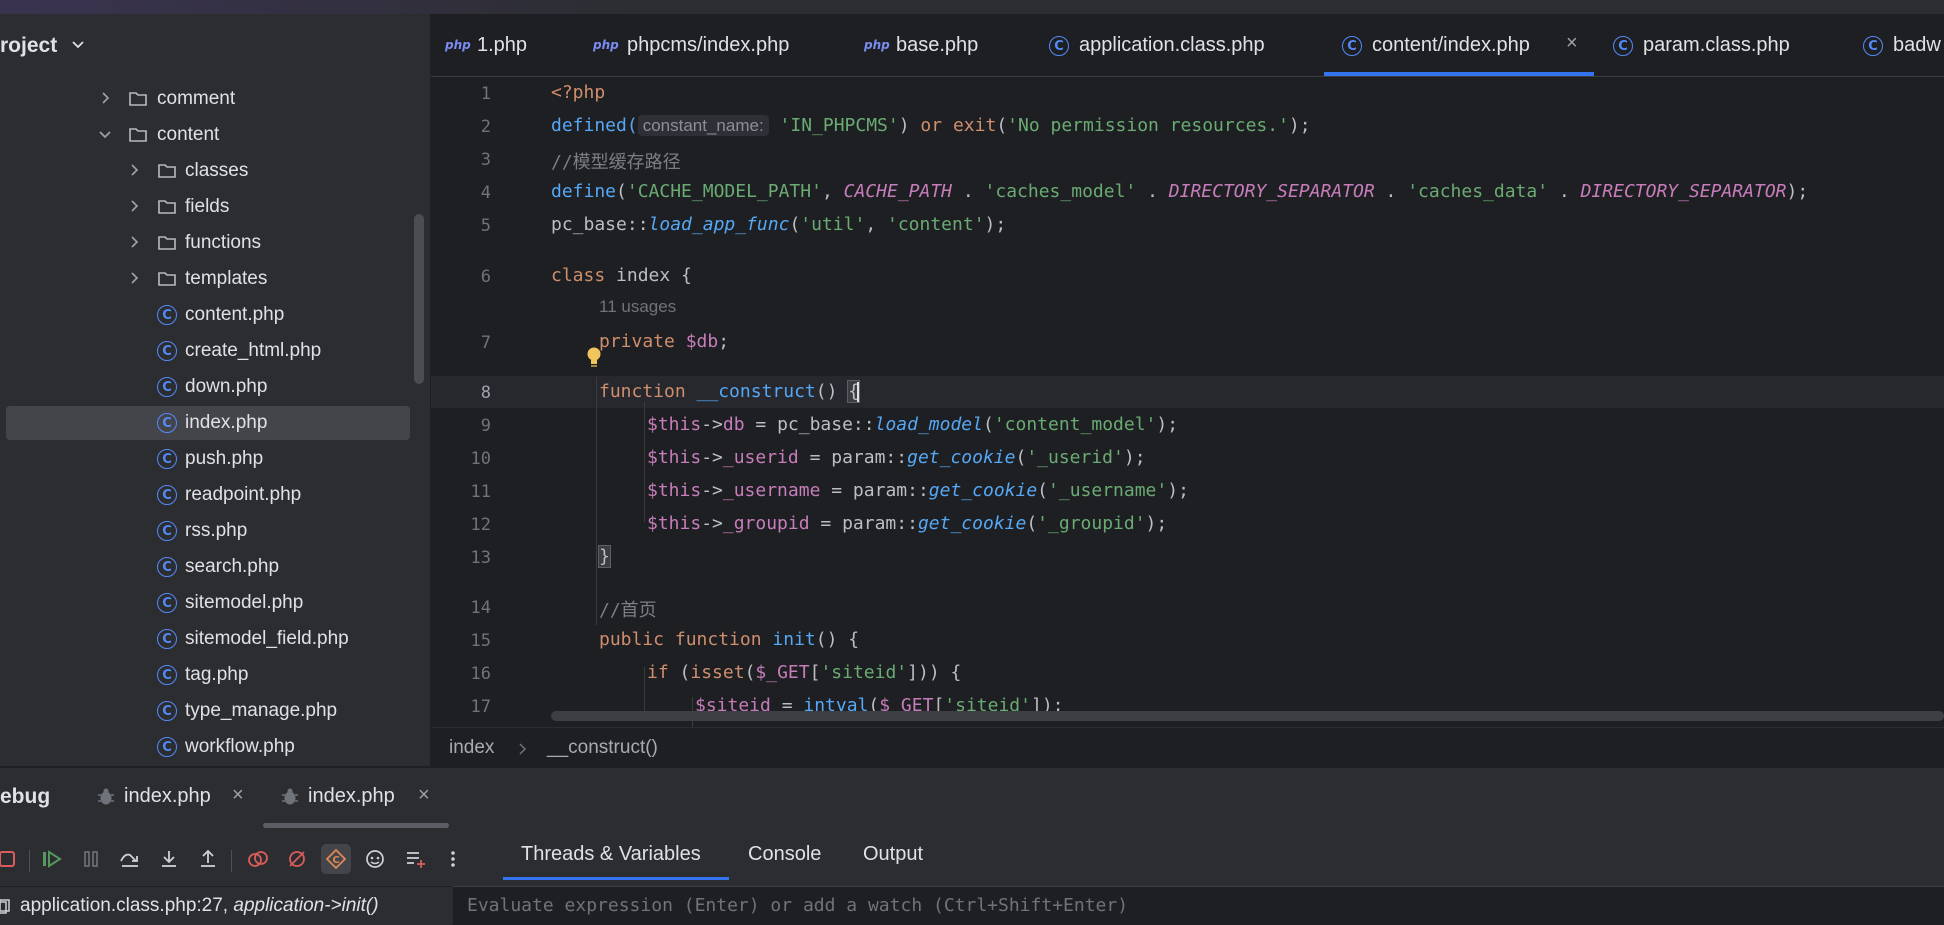 The width and height of the screenshot is (1944, 925). What do you see at coordinates (205, 243) in the screenshot?
I see `tree-folder-functions: functions` at bounding box center [205, 243].